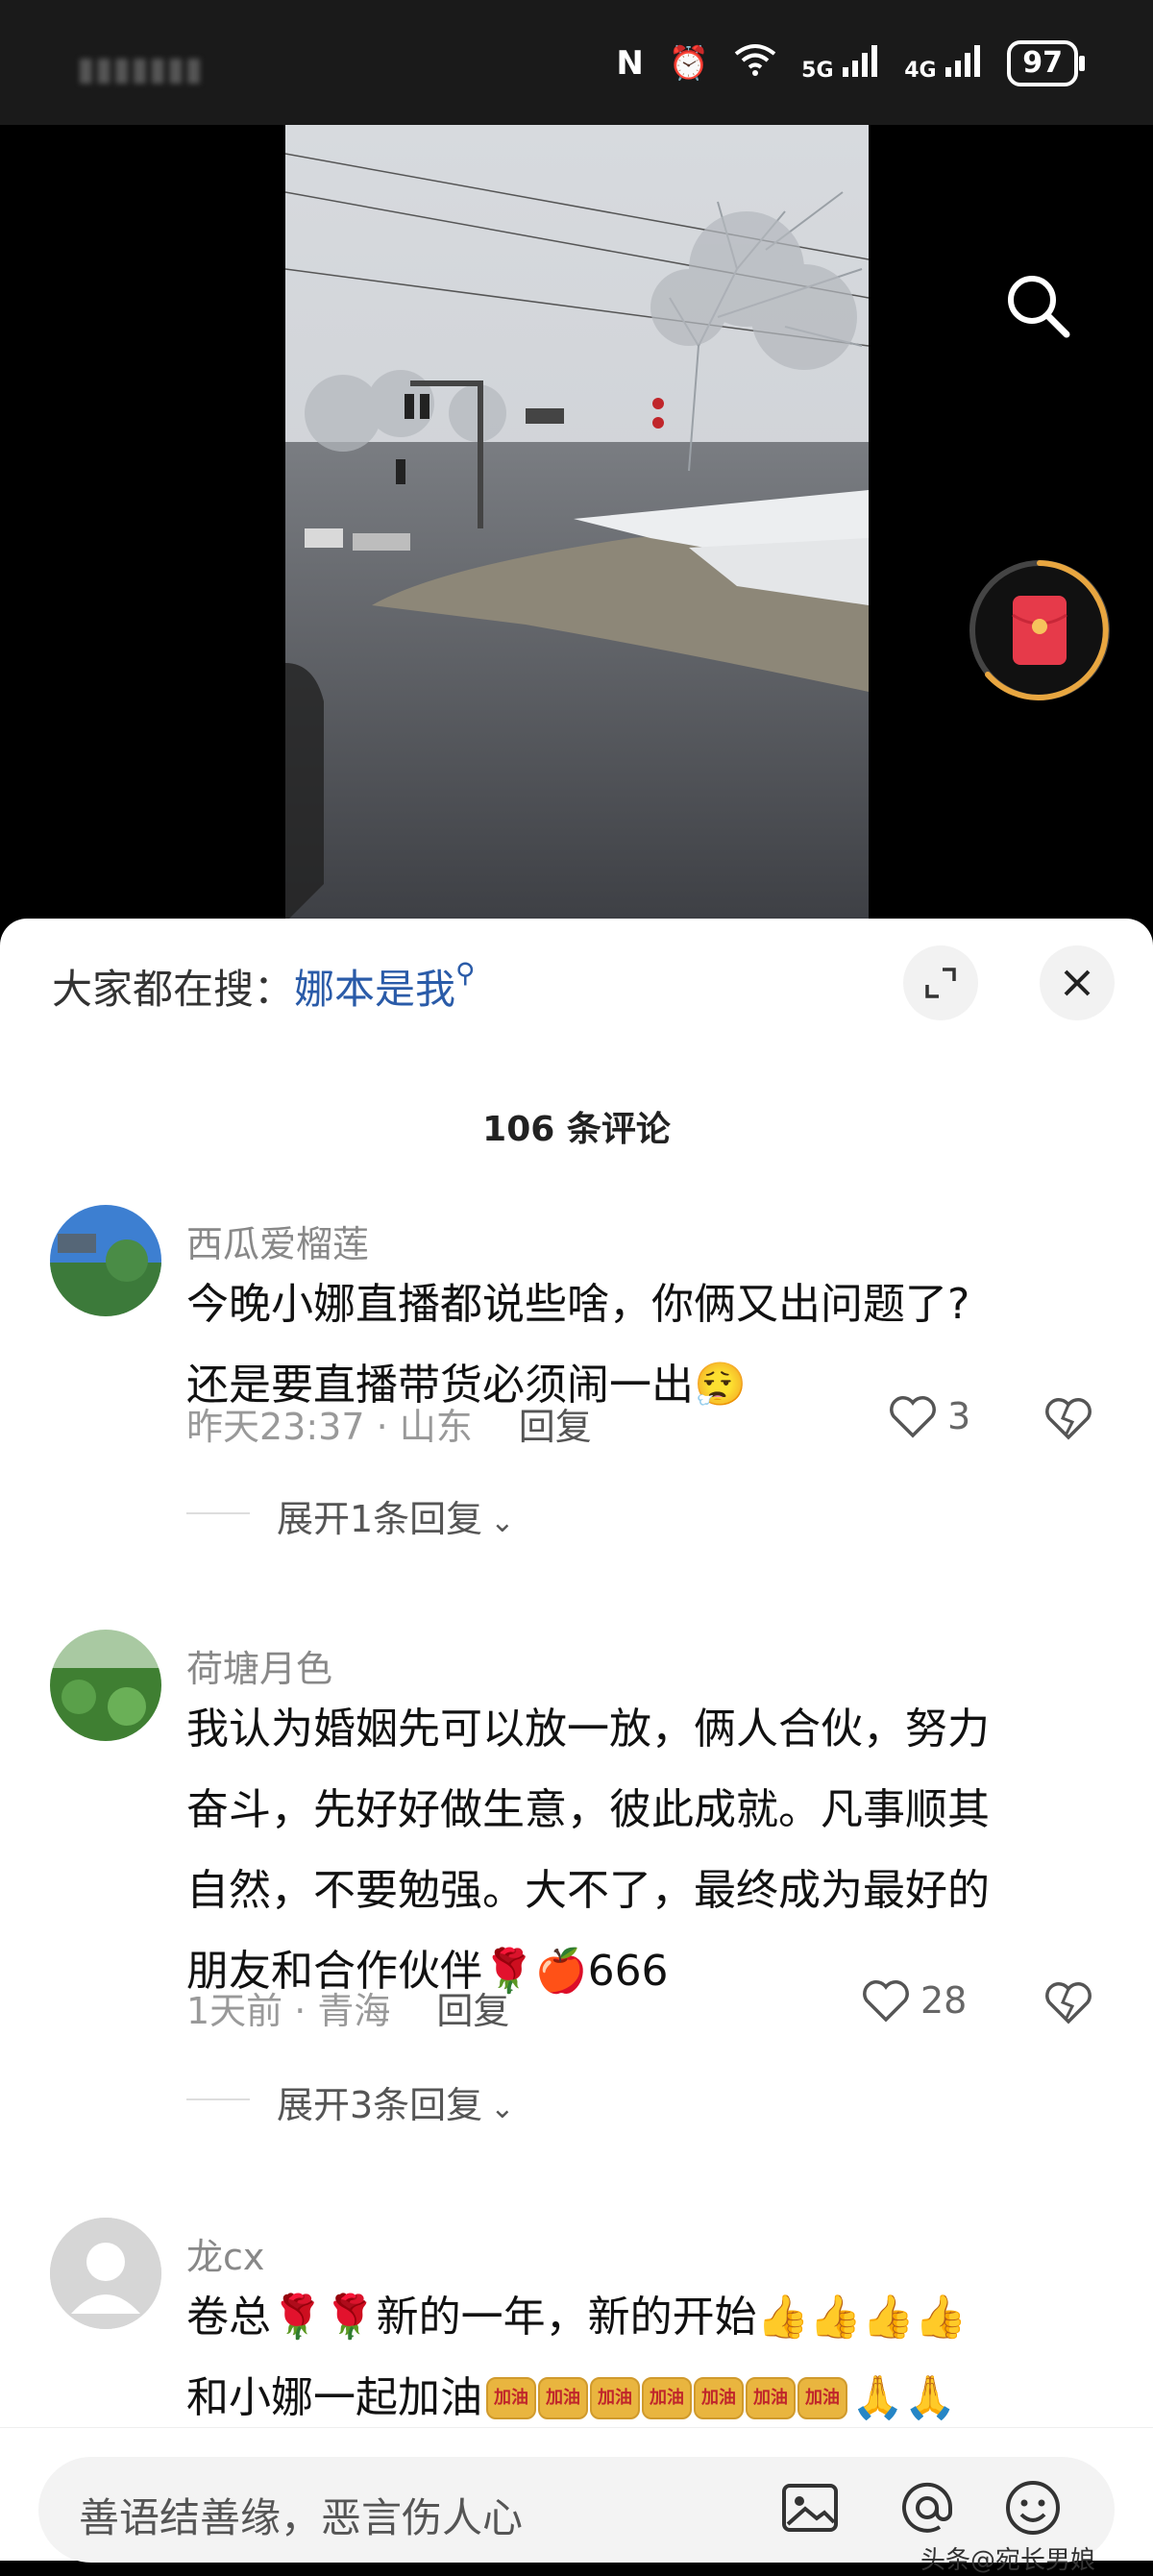 This screenshot has height=2576, width=1153. I want to click on emoji-icon, so click(1033, 2508).